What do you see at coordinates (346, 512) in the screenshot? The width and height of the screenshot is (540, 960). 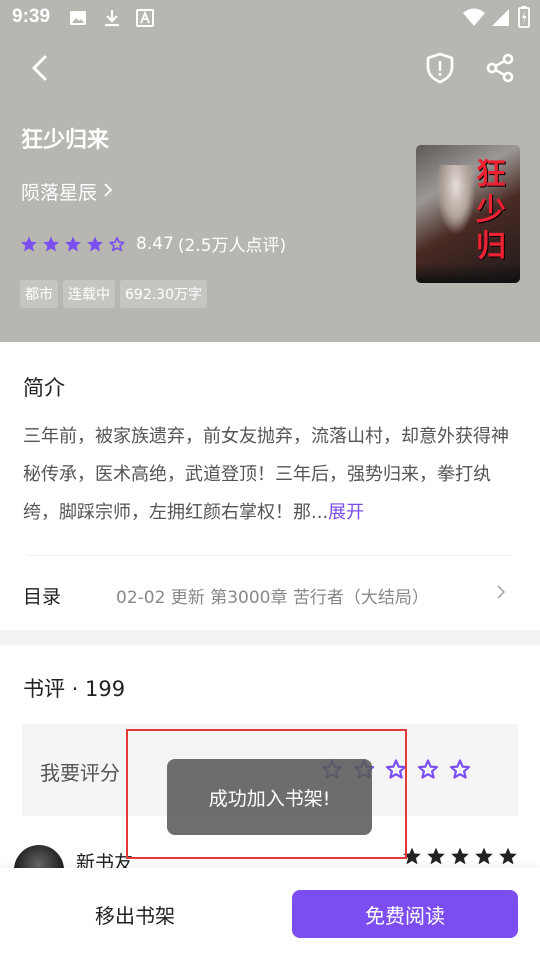 I see `expand-link: 展开` at bounding box center [346, 512].